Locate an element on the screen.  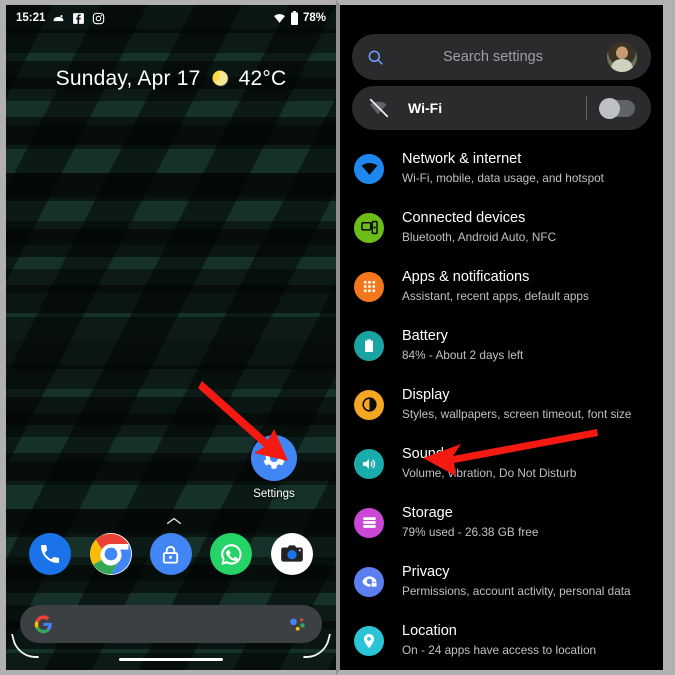
app-drawer-chevron-icon is located at coordinates (174, 521).